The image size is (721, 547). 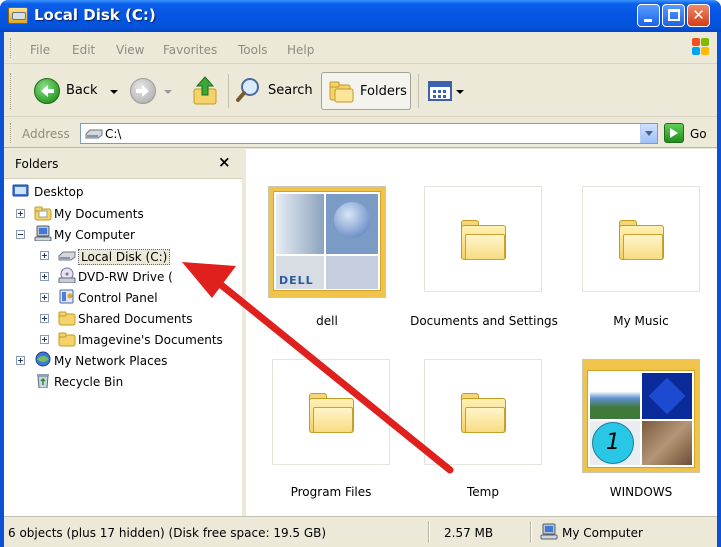 What do you see at coordinates (674, 133) in the screenshot?
I see `go-arrow-icon` at bounding box center [674, 133].